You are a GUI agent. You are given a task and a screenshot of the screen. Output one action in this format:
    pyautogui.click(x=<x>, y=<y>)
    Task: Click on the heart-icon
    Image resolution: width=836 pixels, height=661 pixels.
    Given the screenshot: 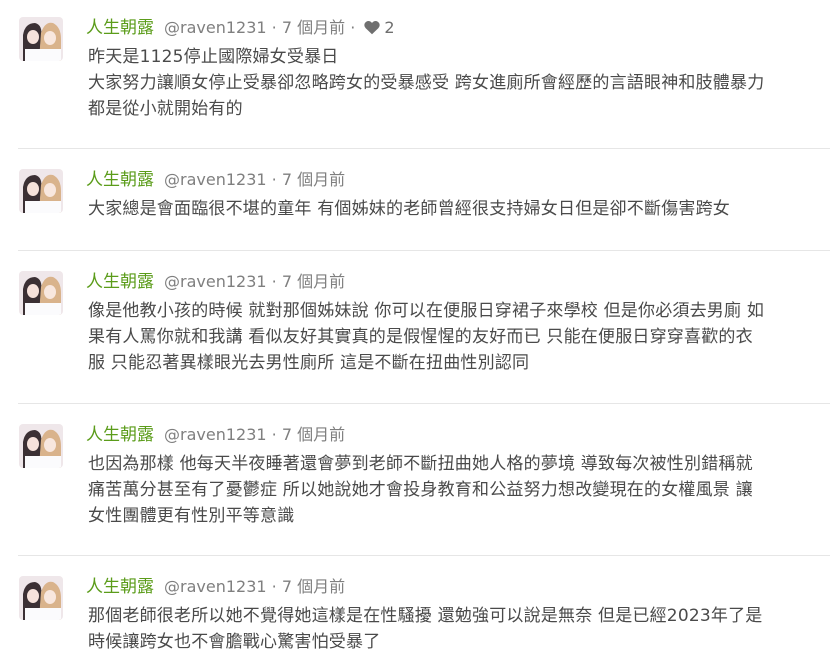 What is the action you would take?
    pyautogui.click(x=372, y=27)
    